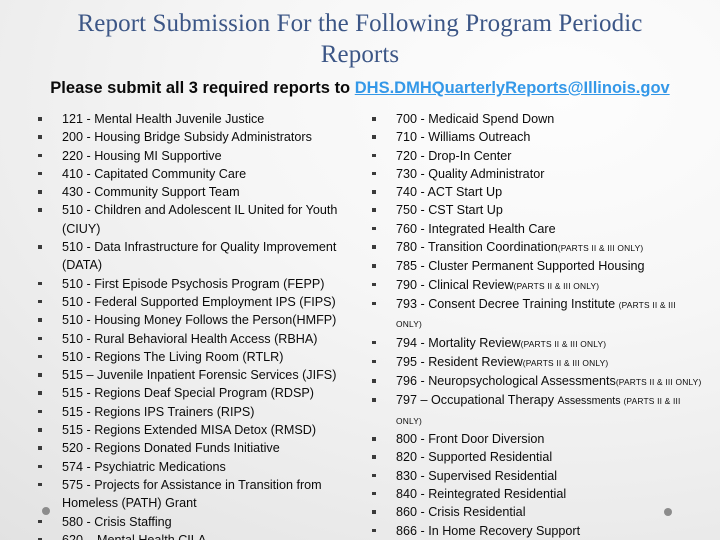 The width and height of the screenshot is (720, 540). What do you see at coordinates (550, 494) in the screenshot?
I see `list-item-label: 840 - Reintegrated Residential` at bounding box center [550, 494].